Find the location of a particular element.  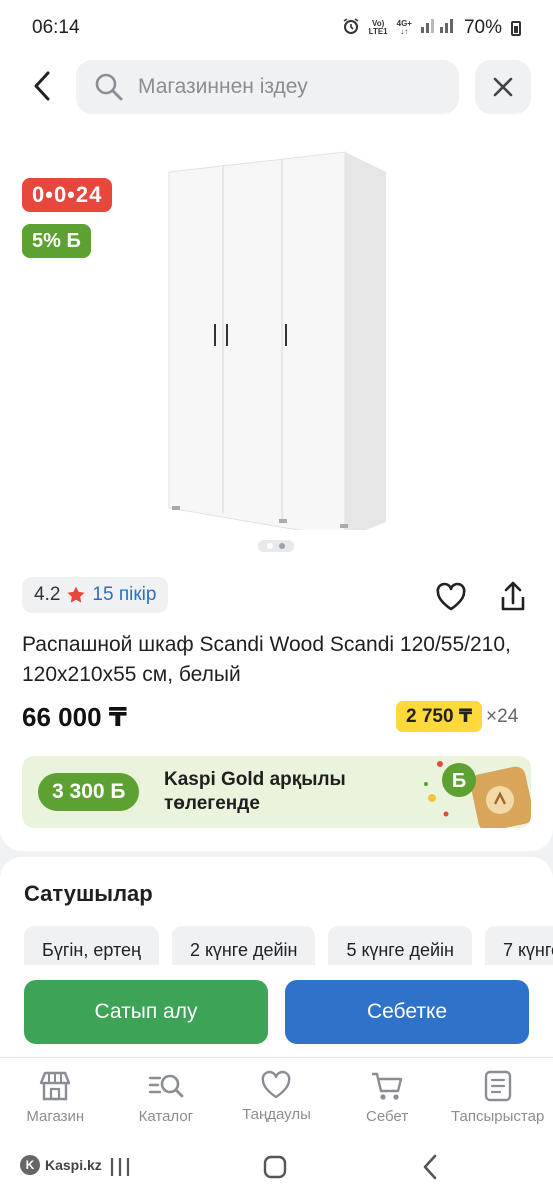

nav-label-orders: Тапсырыстар is located at coordinates (498, 1116).